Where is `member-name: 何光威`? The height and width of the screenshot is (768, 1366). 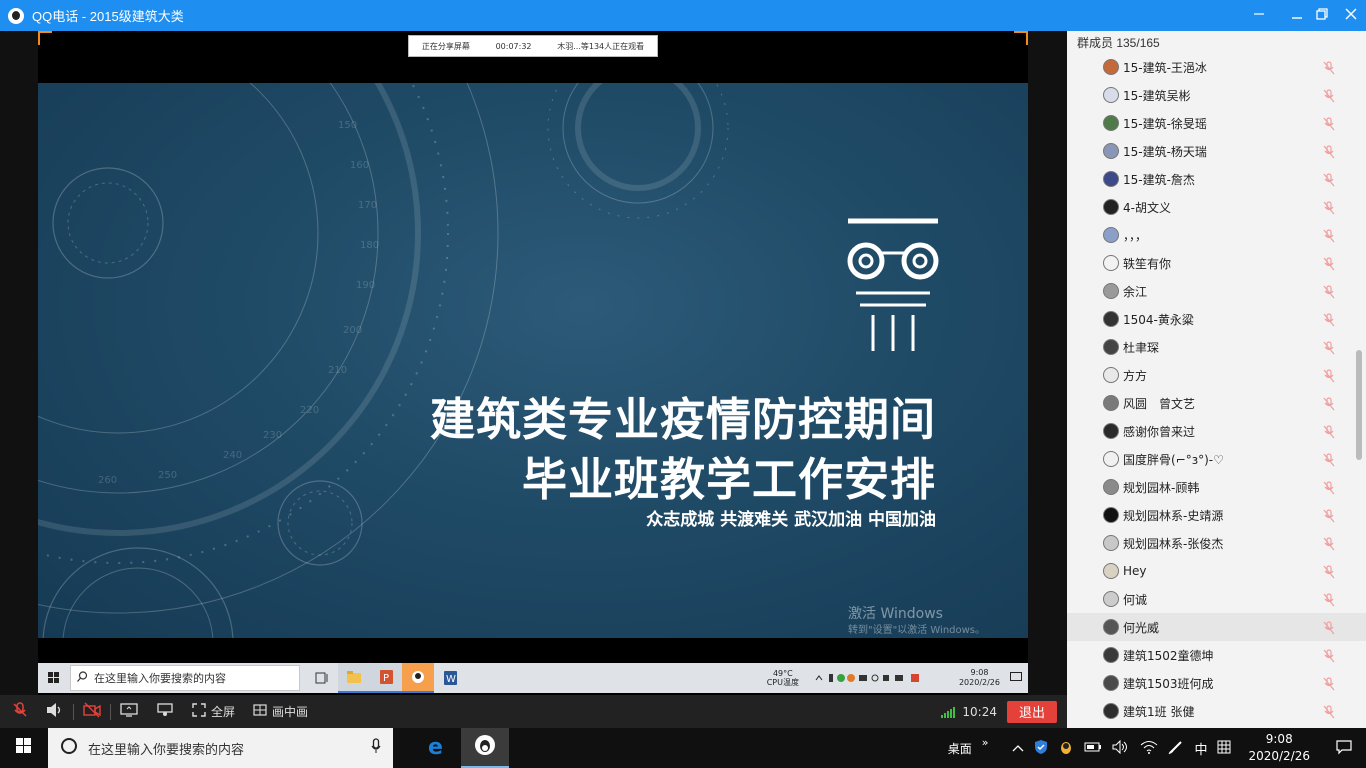
member-name: 何光威 is located at coordinates (1141, 627).